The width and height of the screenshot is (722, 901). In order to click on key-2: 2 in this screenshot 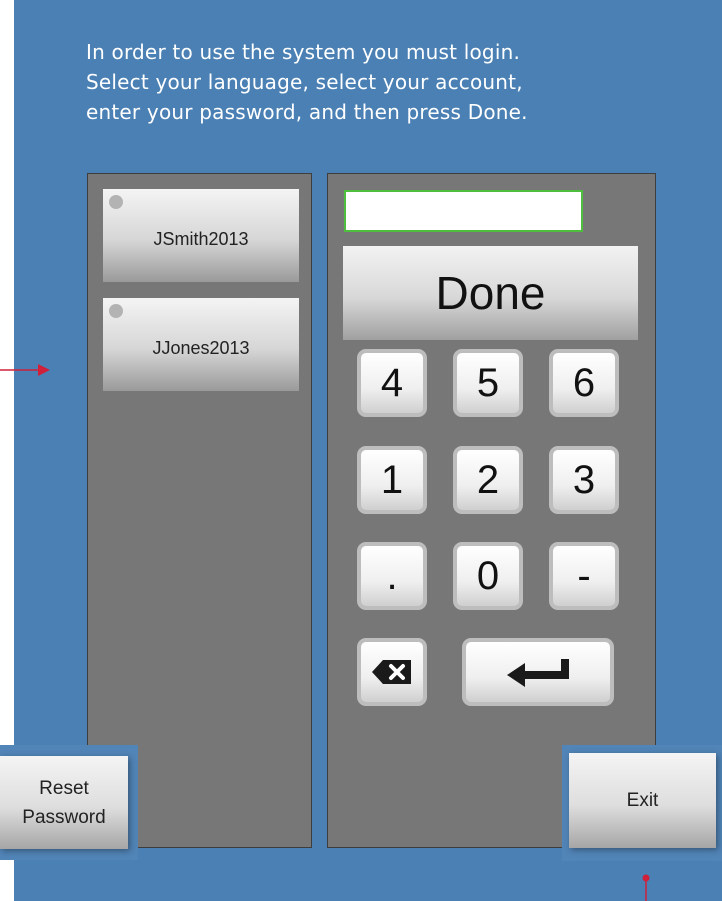, I will do `click(488, 480)`.